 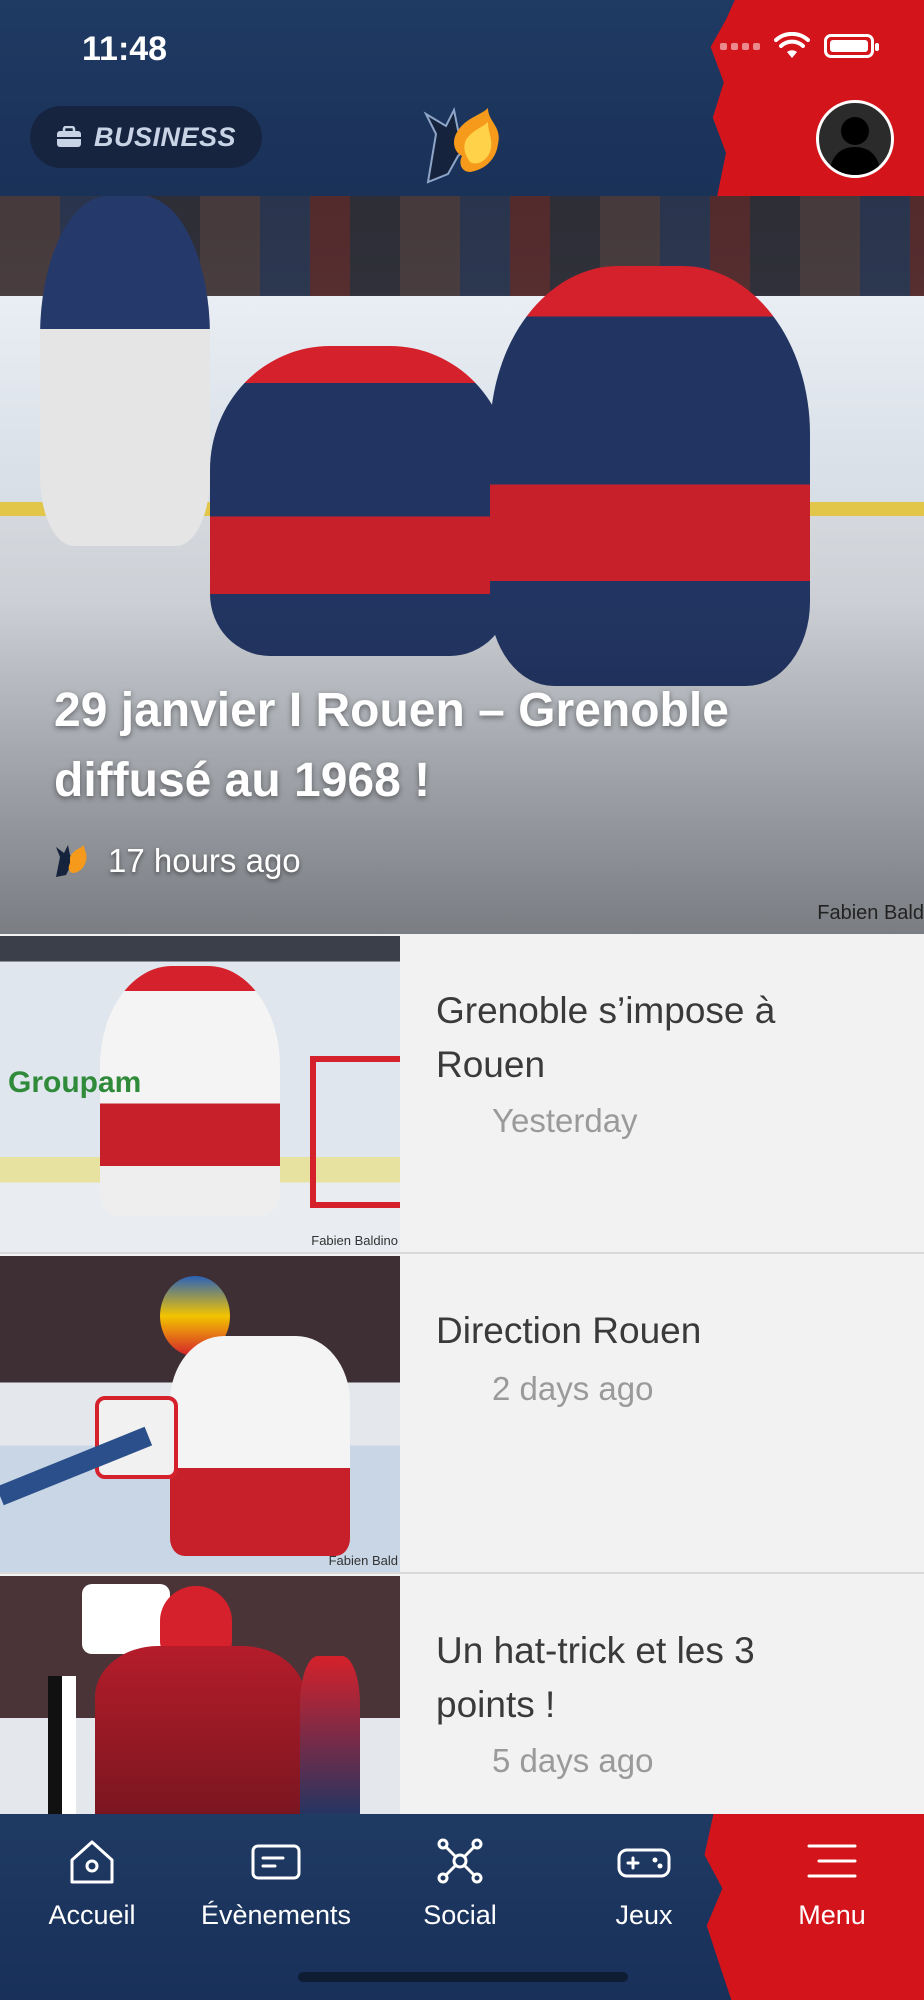 I want to click on tab-menu: Menu, so click(x=832, y=1882).